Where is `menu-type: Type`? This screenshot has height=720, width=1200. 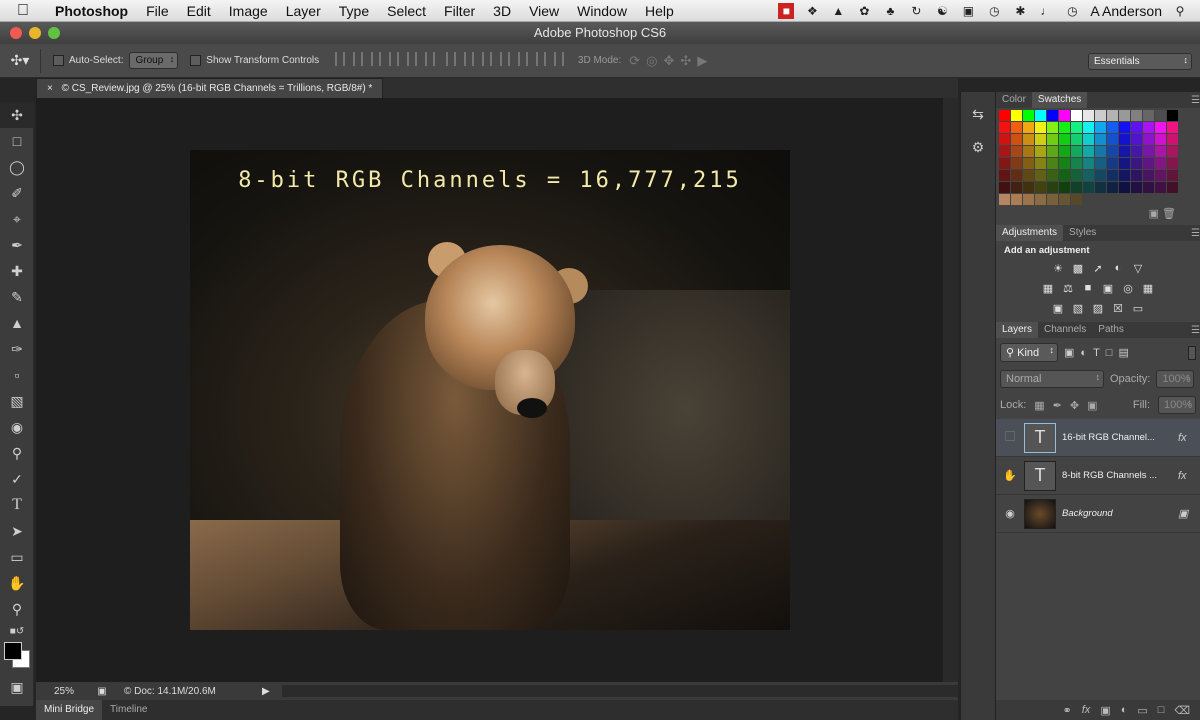 menu-type: Type is located at coordinates (354, 11).